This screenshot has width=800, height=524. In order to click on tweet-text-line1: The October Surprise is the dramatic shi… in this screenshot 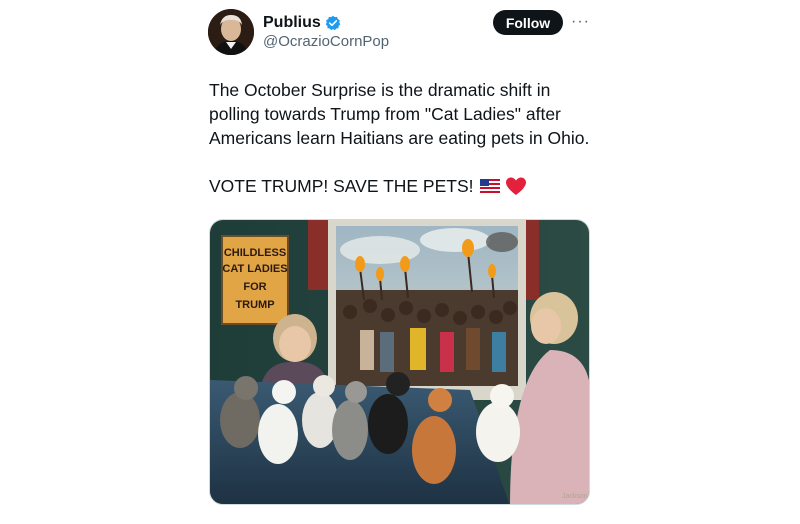, I will do `click(399, 114)`.